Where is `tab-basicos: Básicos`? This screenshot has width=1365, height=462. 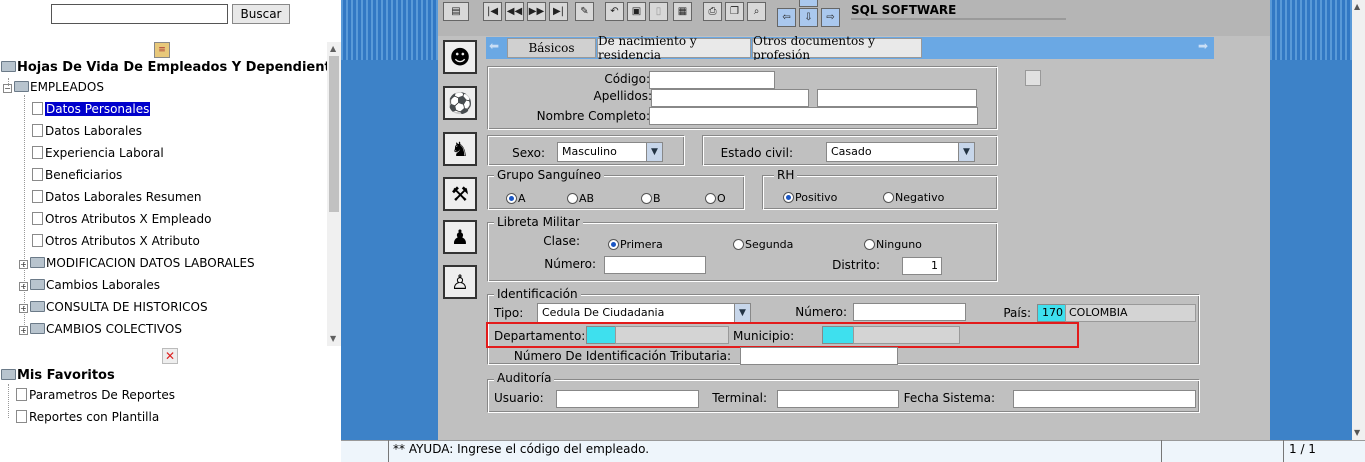
tab-basicos: Básicos is located at coordinates (551, 48).